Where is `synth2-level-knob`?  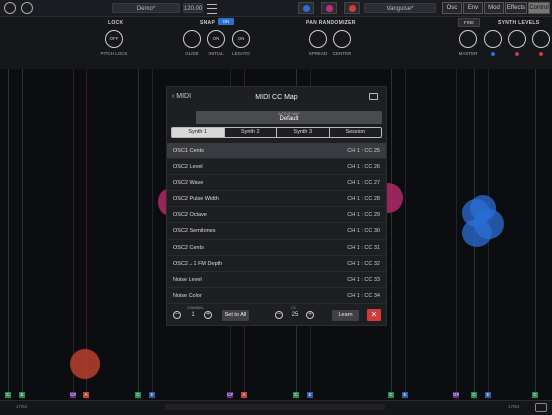
synth2-level-knob is located at coordinates (517, 39).